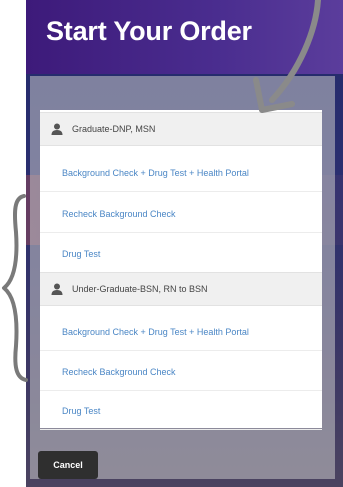 This screenshot has height=487, width=343. What do you see at coordinates (181, 254) in the screenshot?
I see `option-drug-test-graduate: Drug Test` at bounding box center [181, 254].